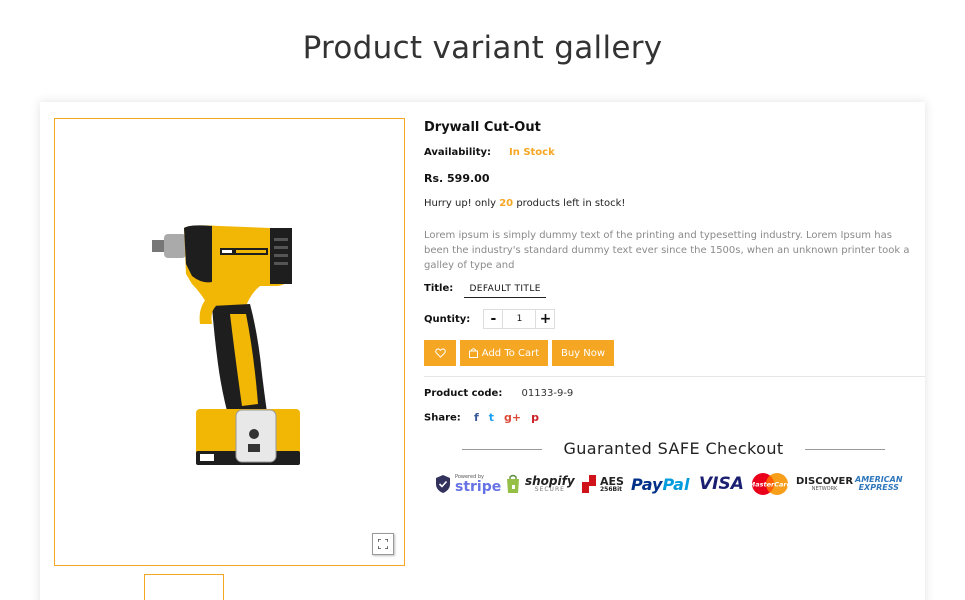 Image resolution: width=965 pixels, height=600 pixels. I want to click on quantity-input: 1, so click(519, 319).